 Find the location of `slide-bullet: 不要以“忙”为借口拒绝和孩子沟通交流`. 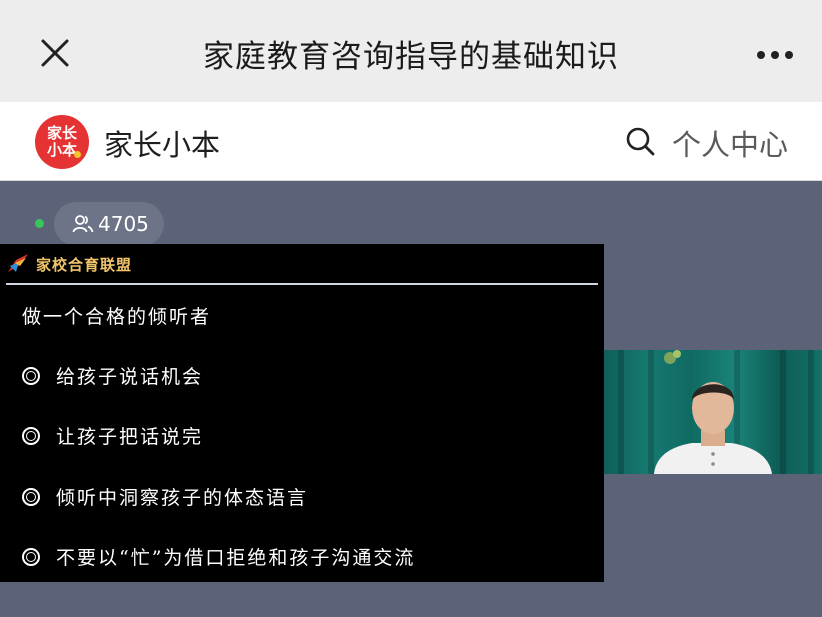

slide-bullet: 不要以“忙”为借口拒绝和孩子沟通交流 is located at coordinates (218, 556).